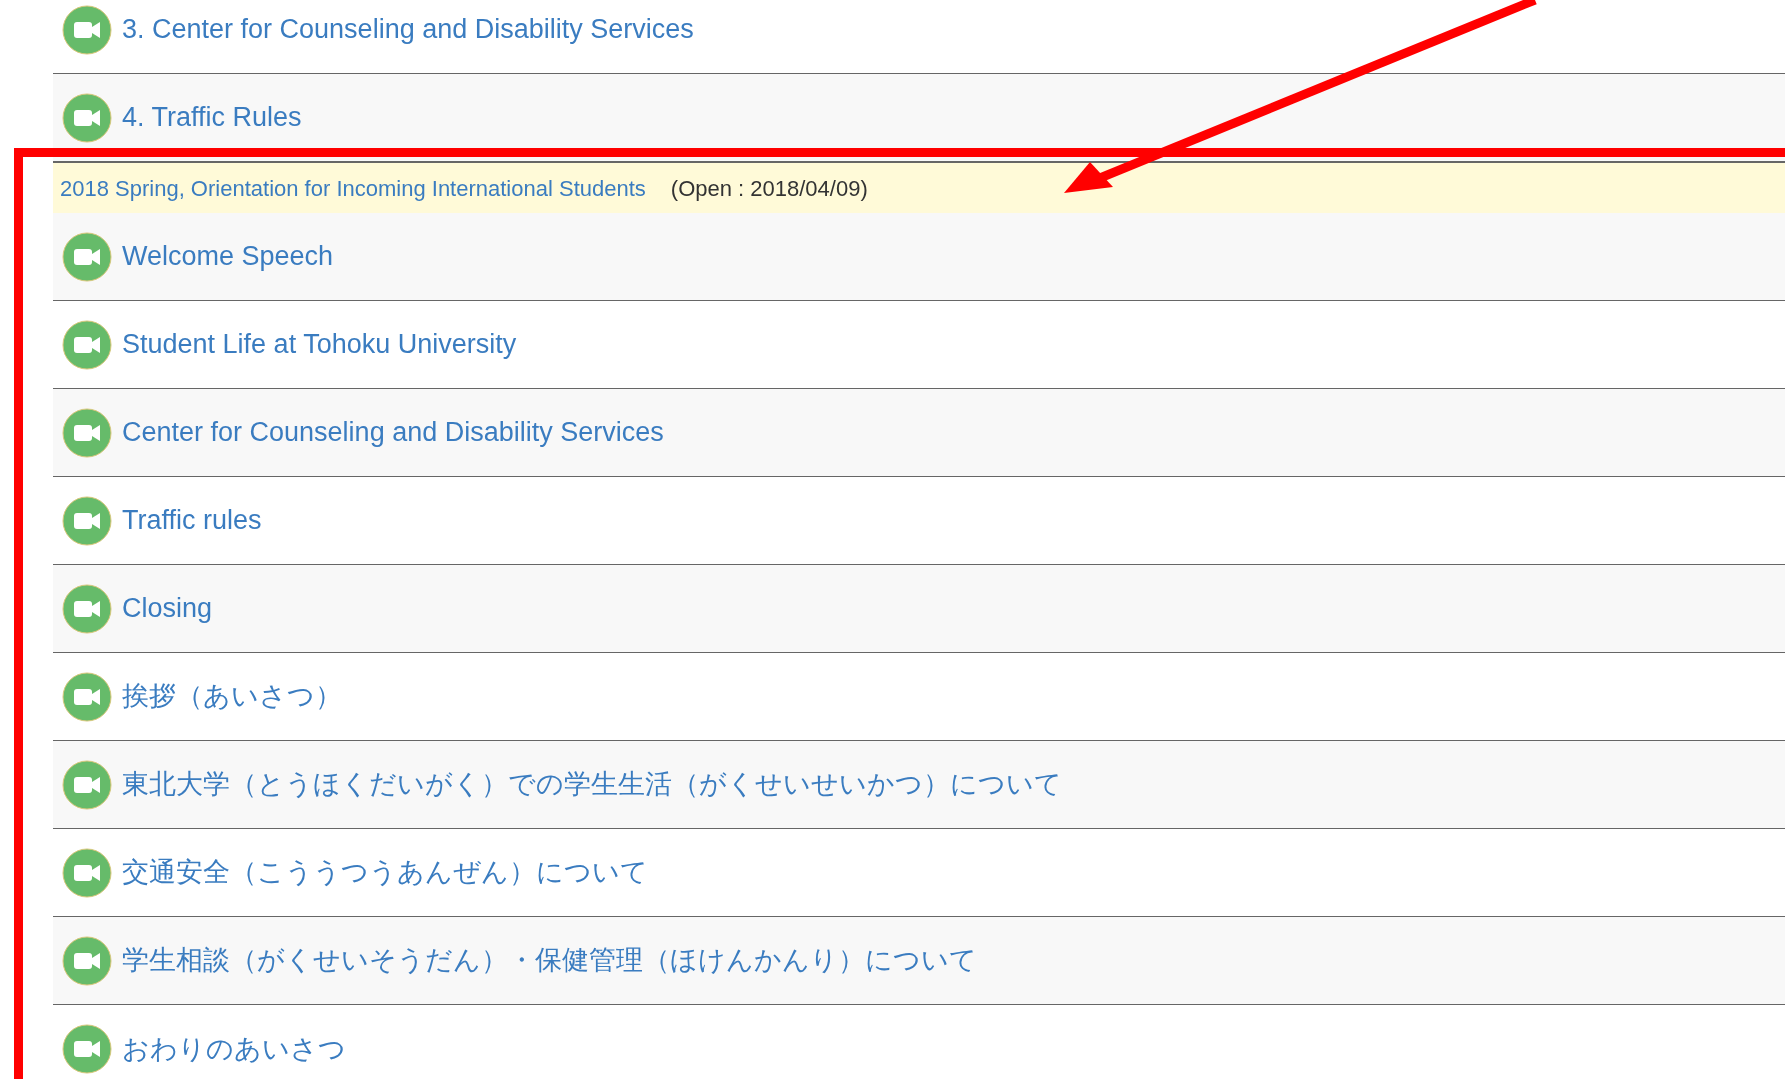 The width and height of the screenshot is (1785, 1079). What do you see at coordinates (353, 188) in the screenshot?
I see `section-title: 2018 Spring, Orientation for Incoming International Students` at bounding box center [353, 188].